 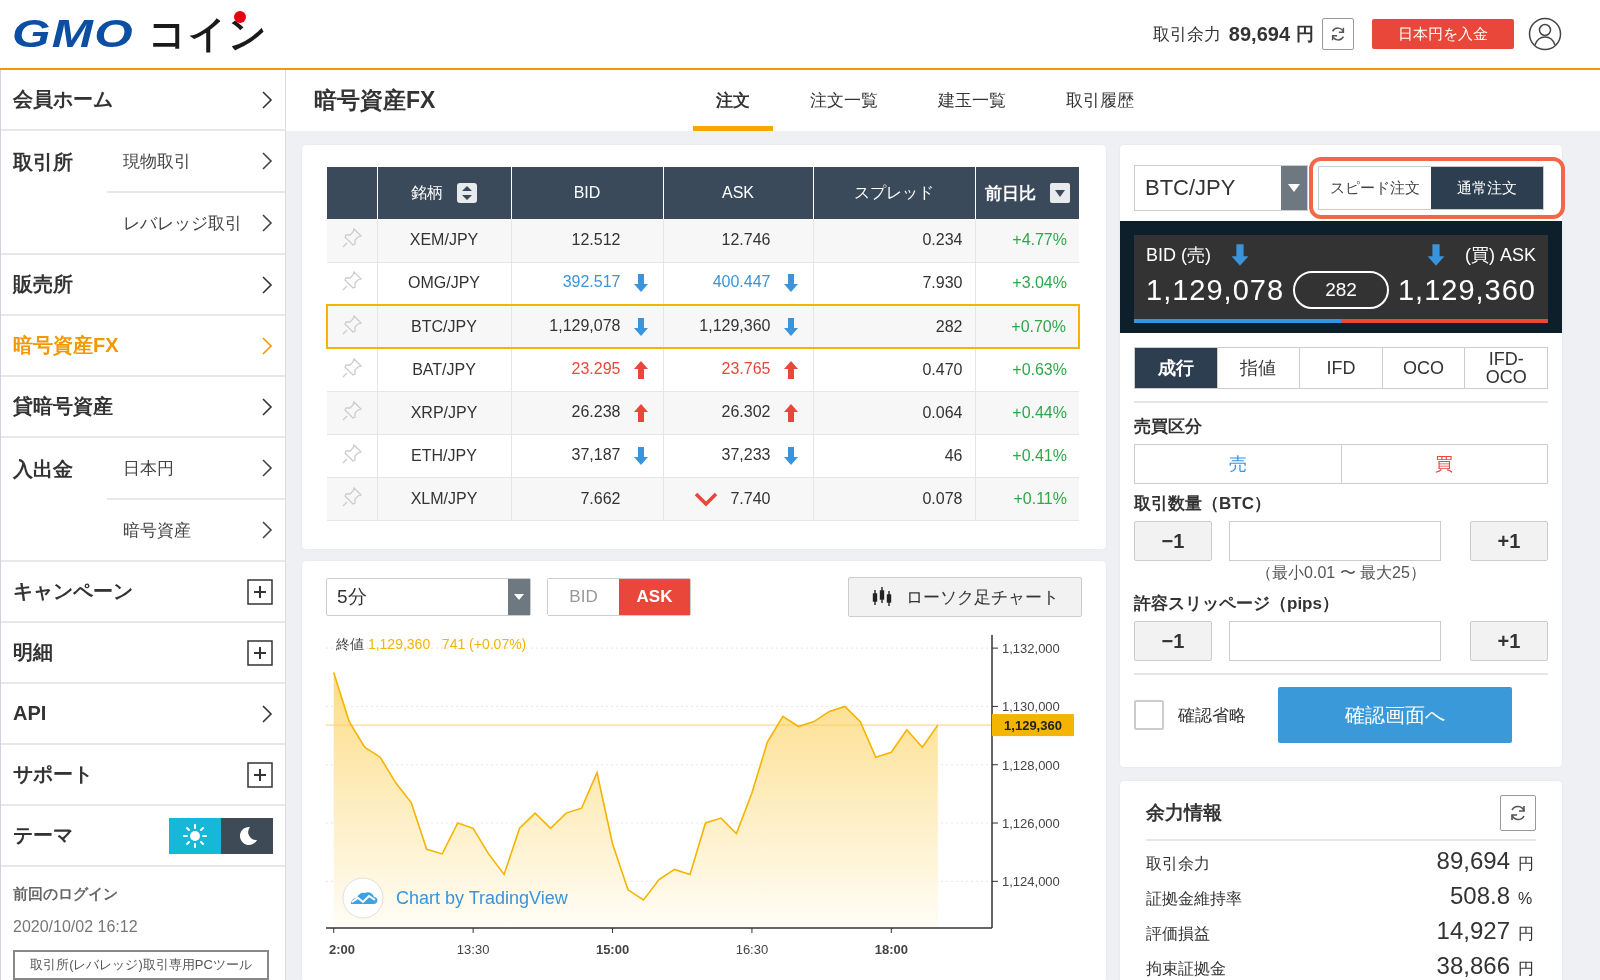 What do you see at coordinates (1341, 573) in the screenshot?
I see `quantity-hint: （最小0.01 〜 最大25）` at bounding box center [1341, 573].